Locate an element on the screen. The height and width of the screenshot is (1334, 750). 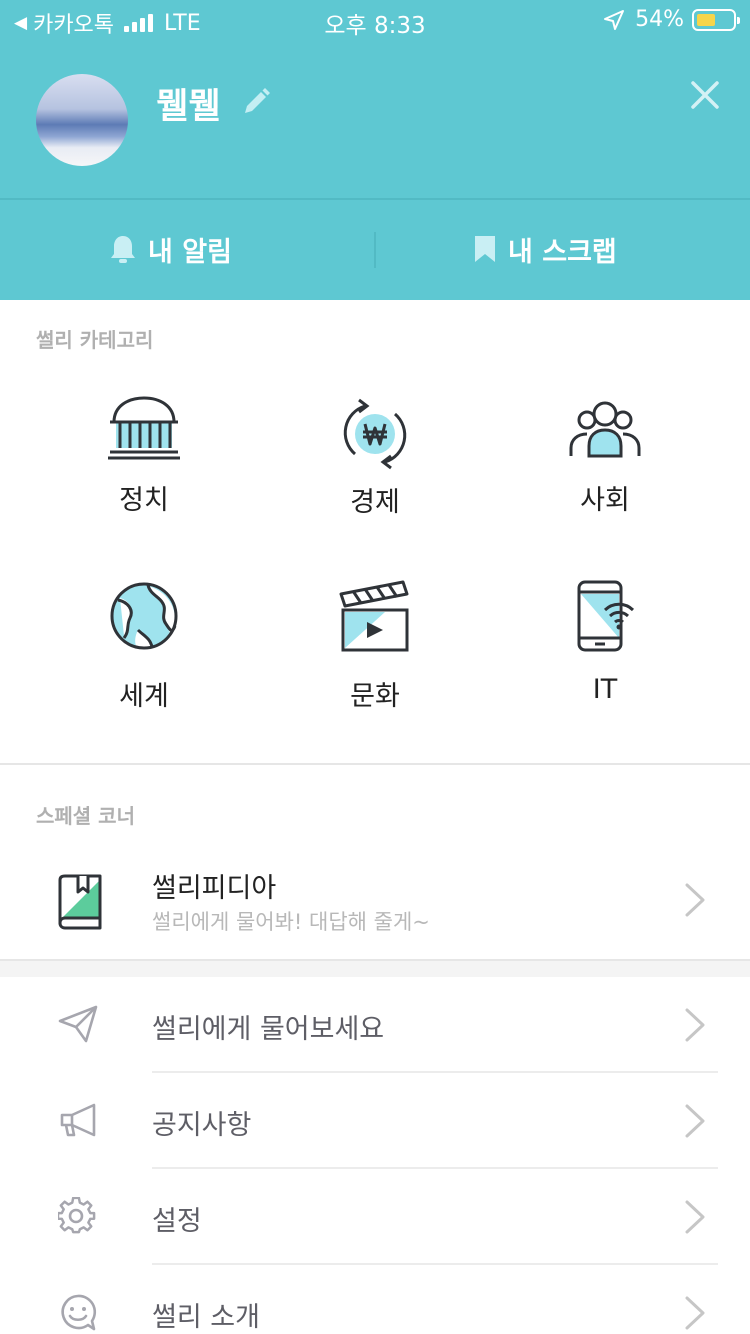
my-scrap-button: 내 스크랩 is located at coordinates (545, 249).